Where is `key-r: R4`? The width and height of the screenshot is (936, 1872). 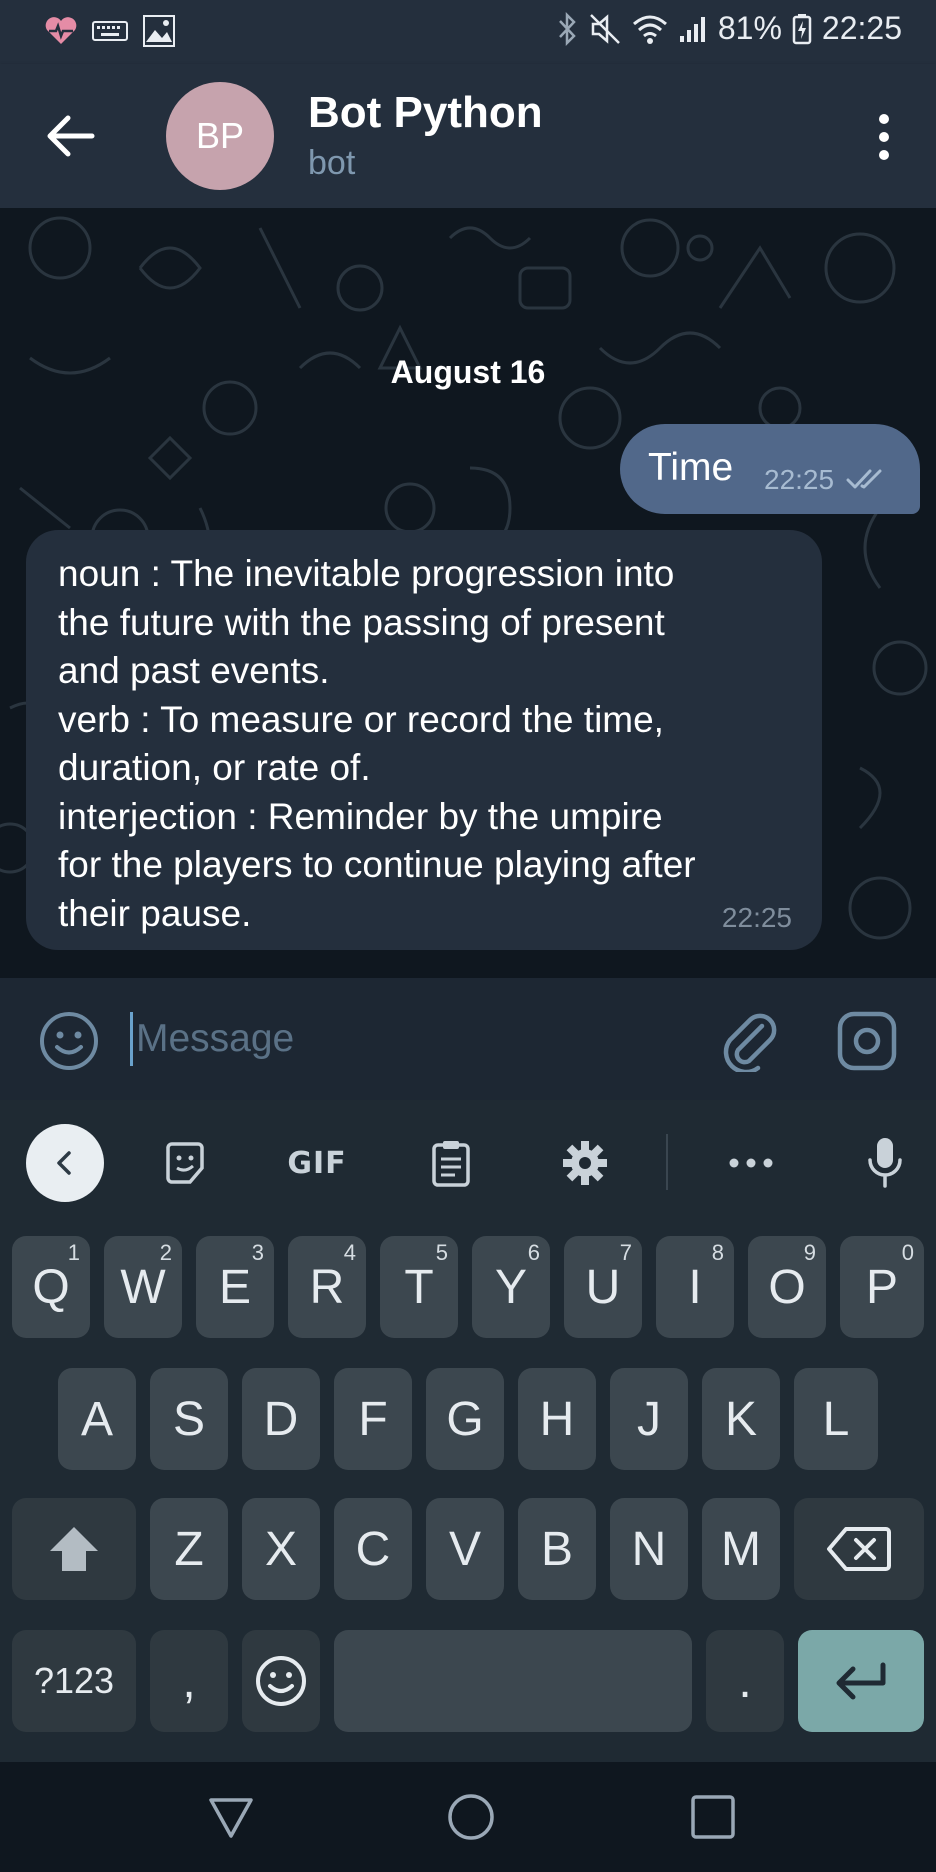 key-r: R4 is located at coordinates (327, 1287).